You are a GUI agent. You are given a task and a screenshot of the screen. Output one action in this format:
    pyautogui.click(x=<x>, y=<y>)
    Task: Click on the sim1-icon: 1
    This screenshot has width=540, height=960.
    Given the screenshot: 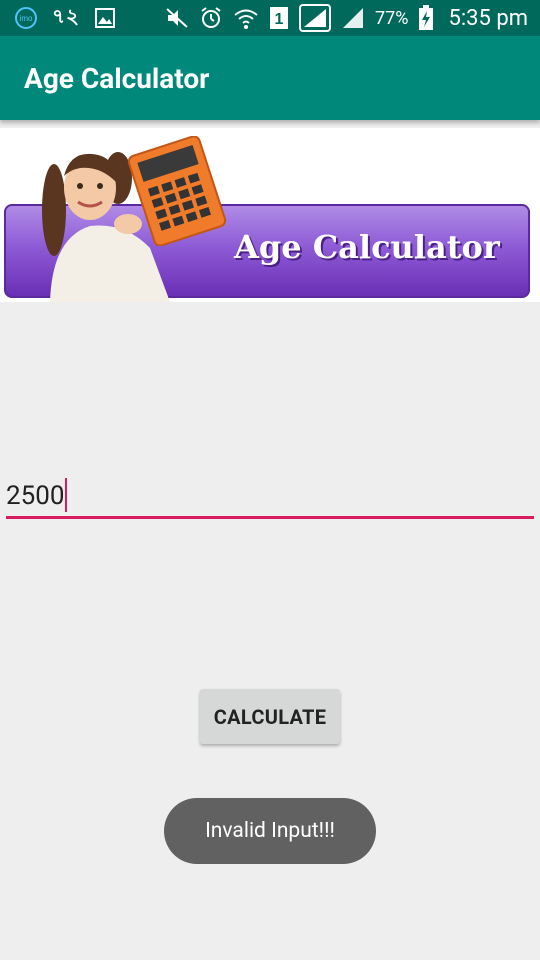 What is the action you would take?
    pyautogui.click(x=279, y=18)
    